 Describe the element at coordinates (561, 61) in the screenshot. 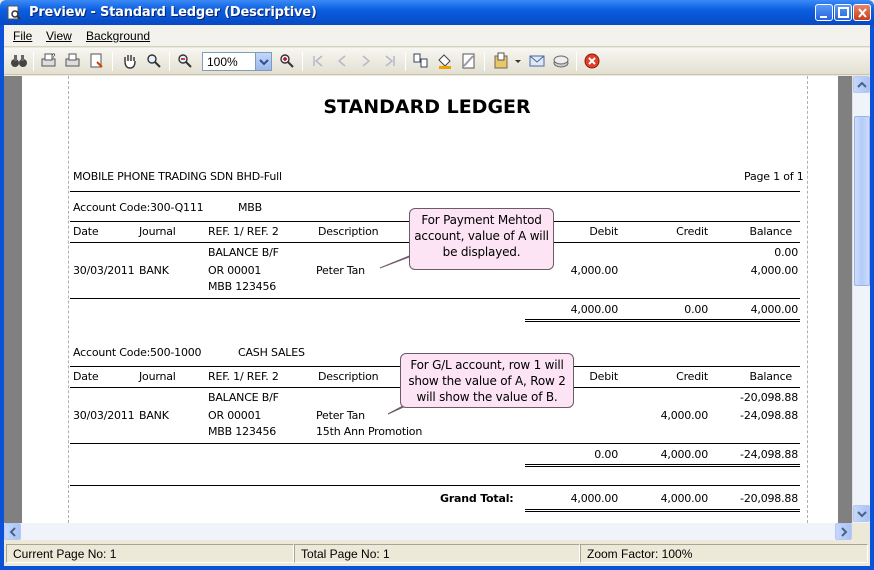

I see `export-icon` at that location.